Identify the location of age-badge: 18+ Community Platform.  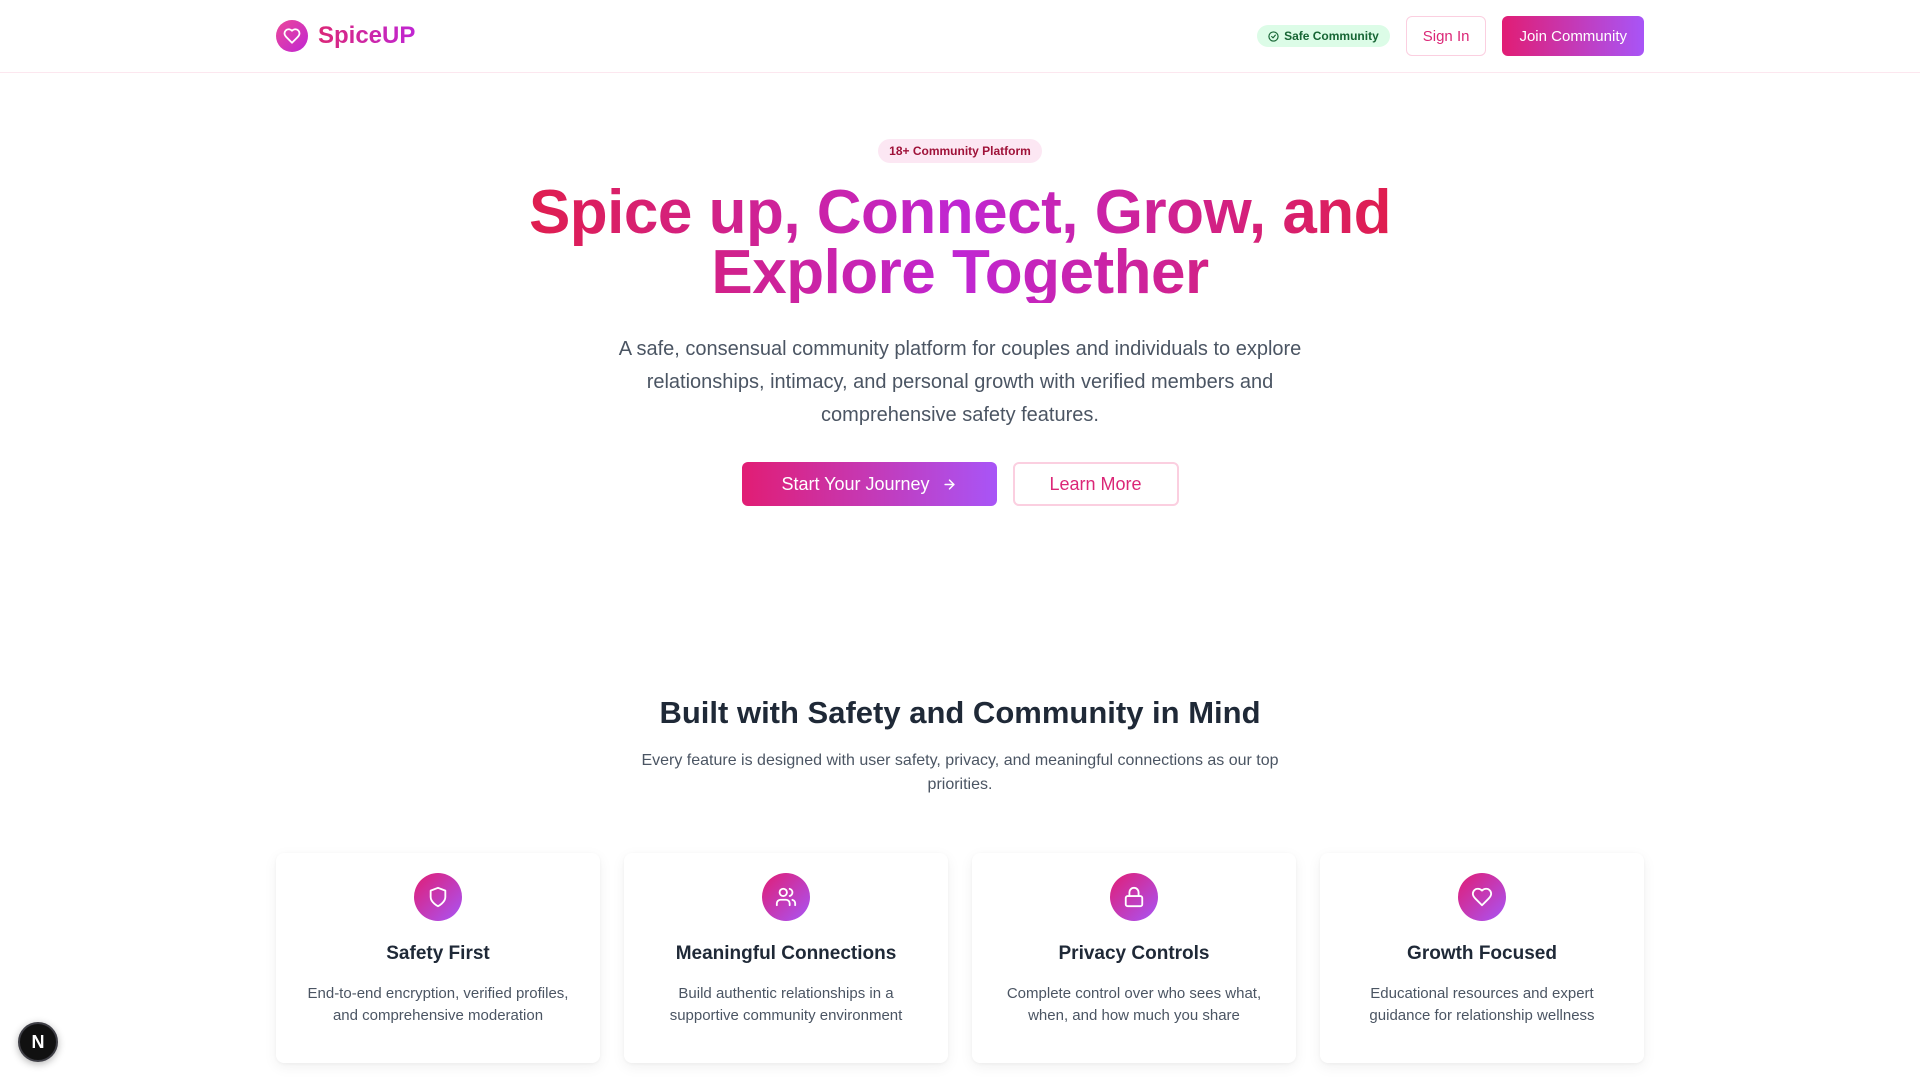
(960, 151).